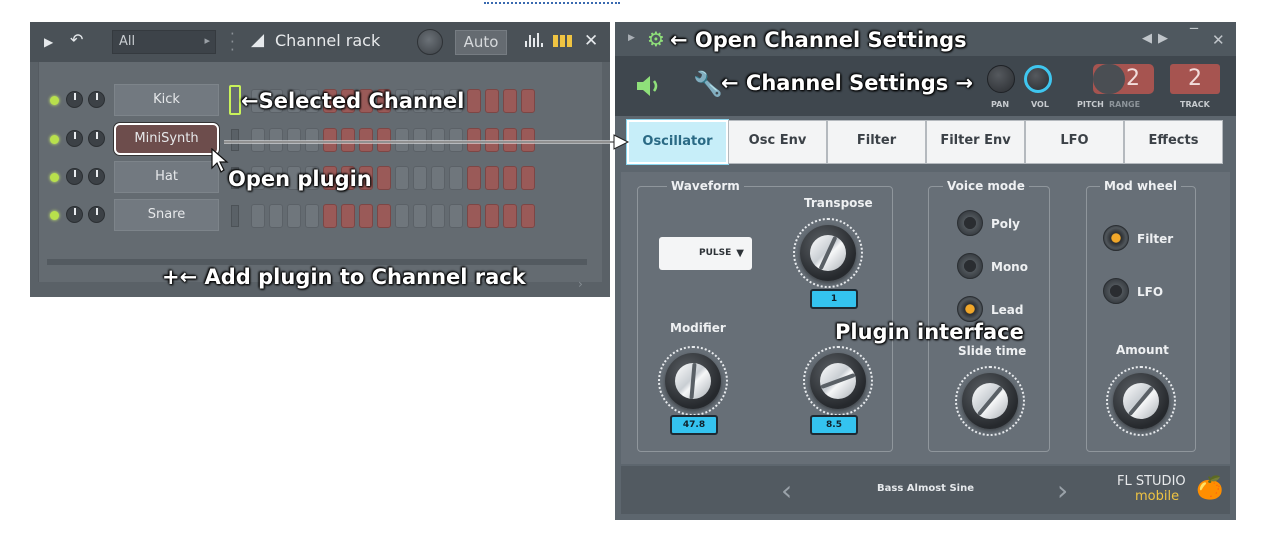 Image resolution: width=1280 pixels, height=535 pixels. I want to click on modulation-knob, so click(838, 381).